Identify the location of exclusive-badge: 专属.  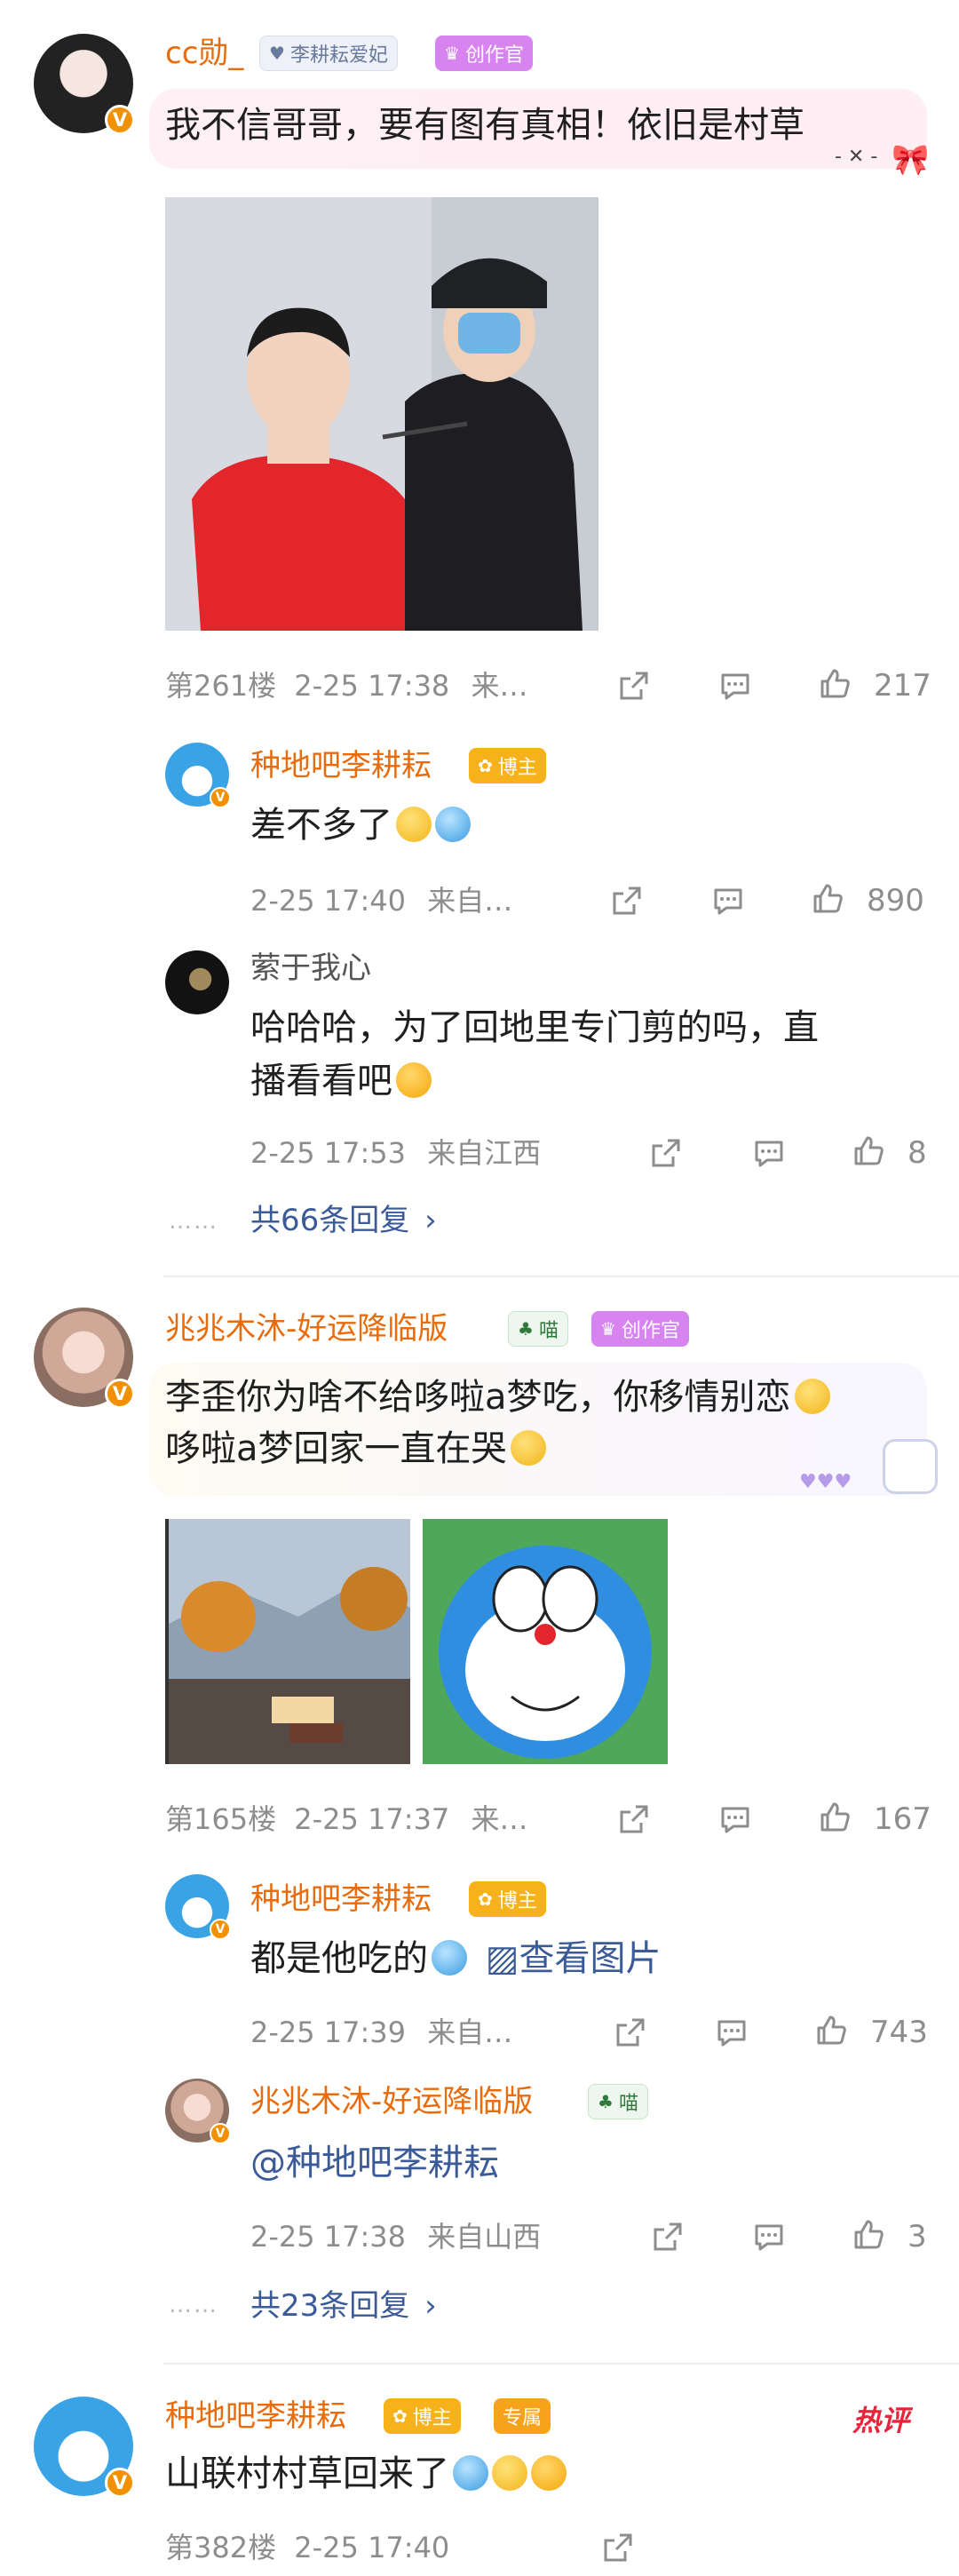
(522, 2416).